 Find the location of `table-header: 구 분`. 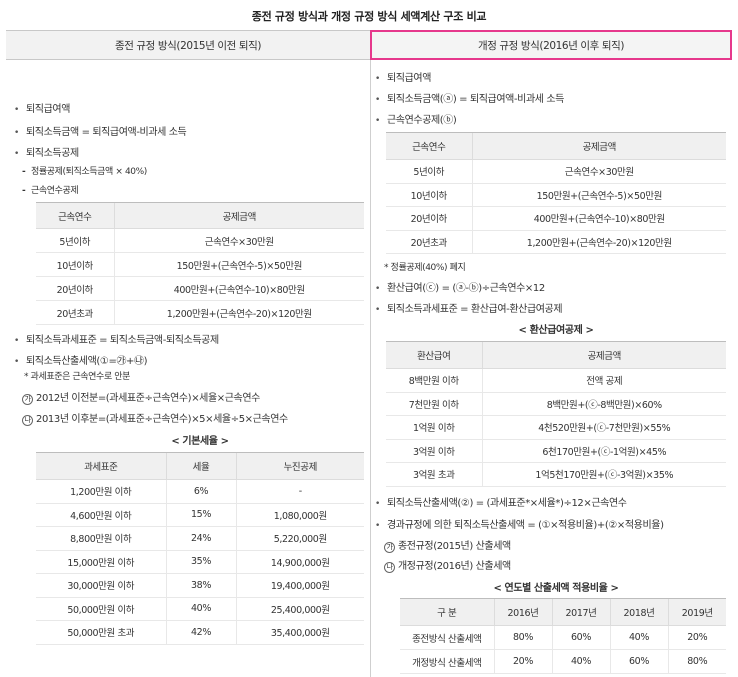

table-header: 구 분 is located at coordinates (447, 612).